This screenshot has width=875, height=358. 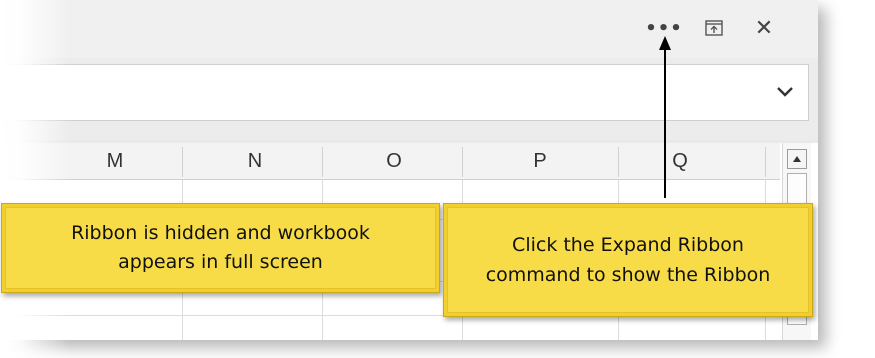 What do you see at coordinates (665, 117) in the screenshot?
I see `pointer-arrow` at bounding box center [665, 117].